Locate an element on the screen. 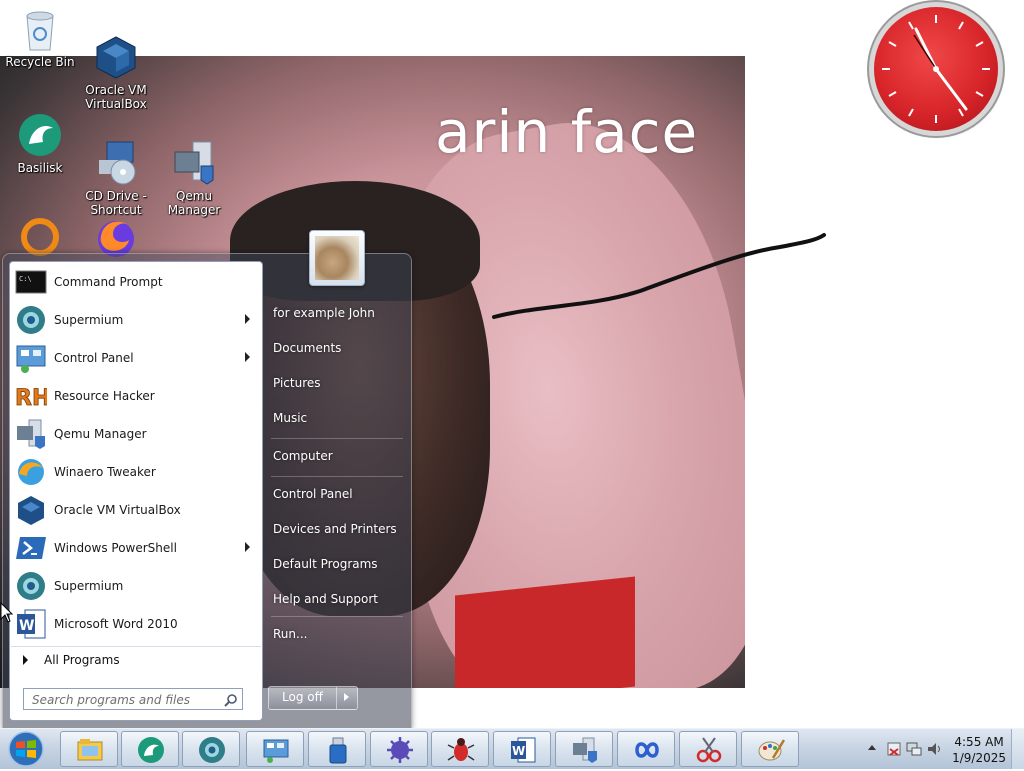 The image size is (1024, 771). start-menu-item-qemu-manager: Qemu Manager is located at coordinates (136, 434).